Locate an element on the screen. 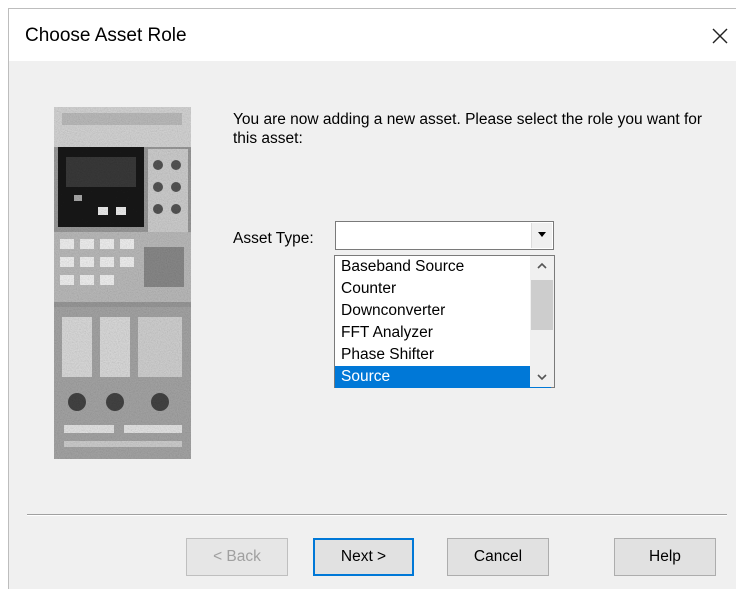  combobox-dropdown-button is located at coordinates (541, 235).